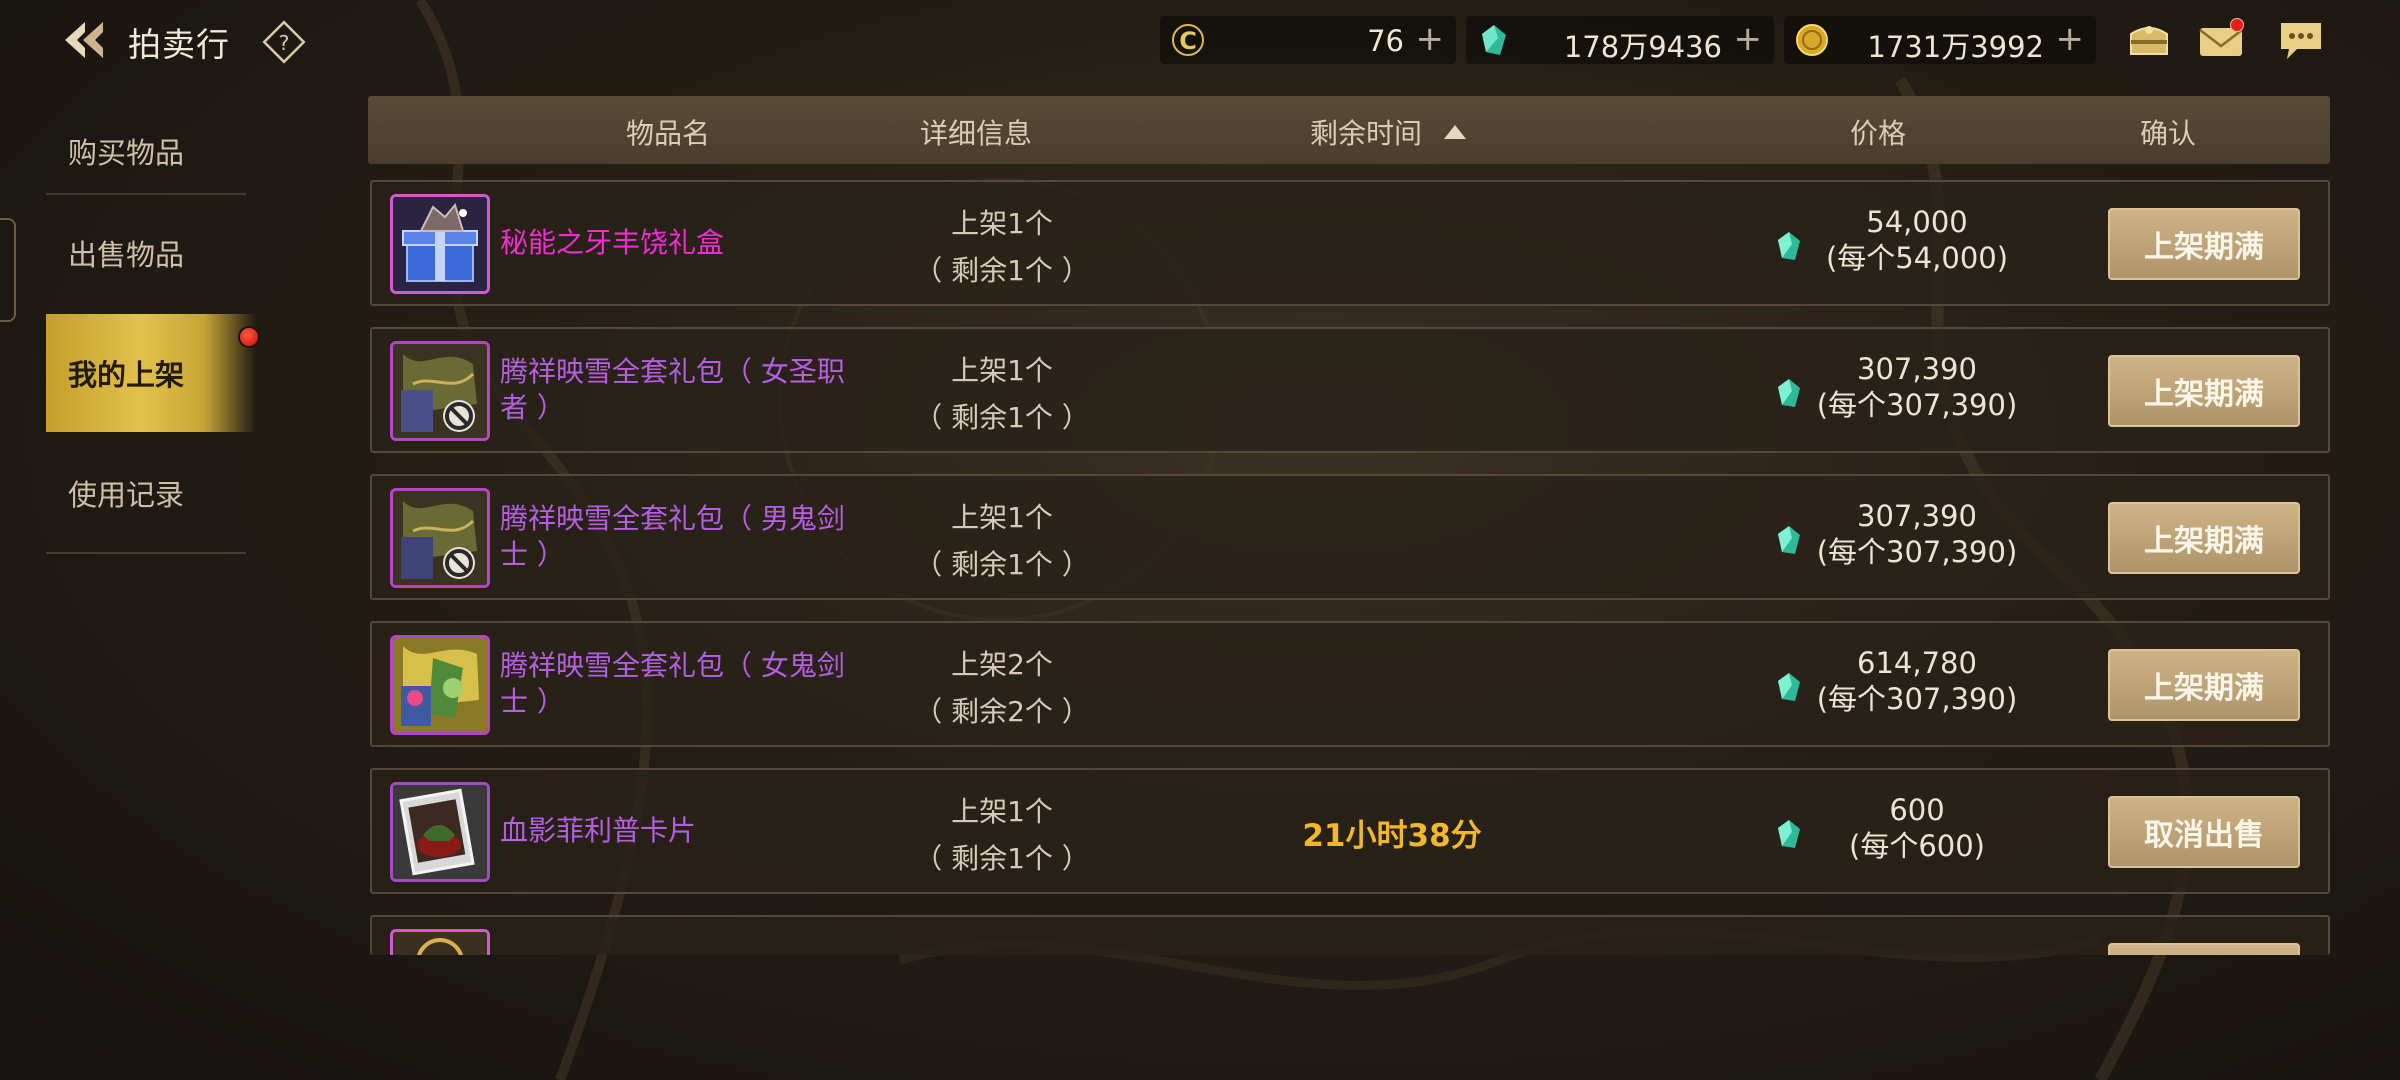 Image resolution: width=2400 pixels, height=1080 pixels. I want to click on item-name: 腾祥映雪全套礼包（ 男鬼剑士 ）, so click(672, 536).